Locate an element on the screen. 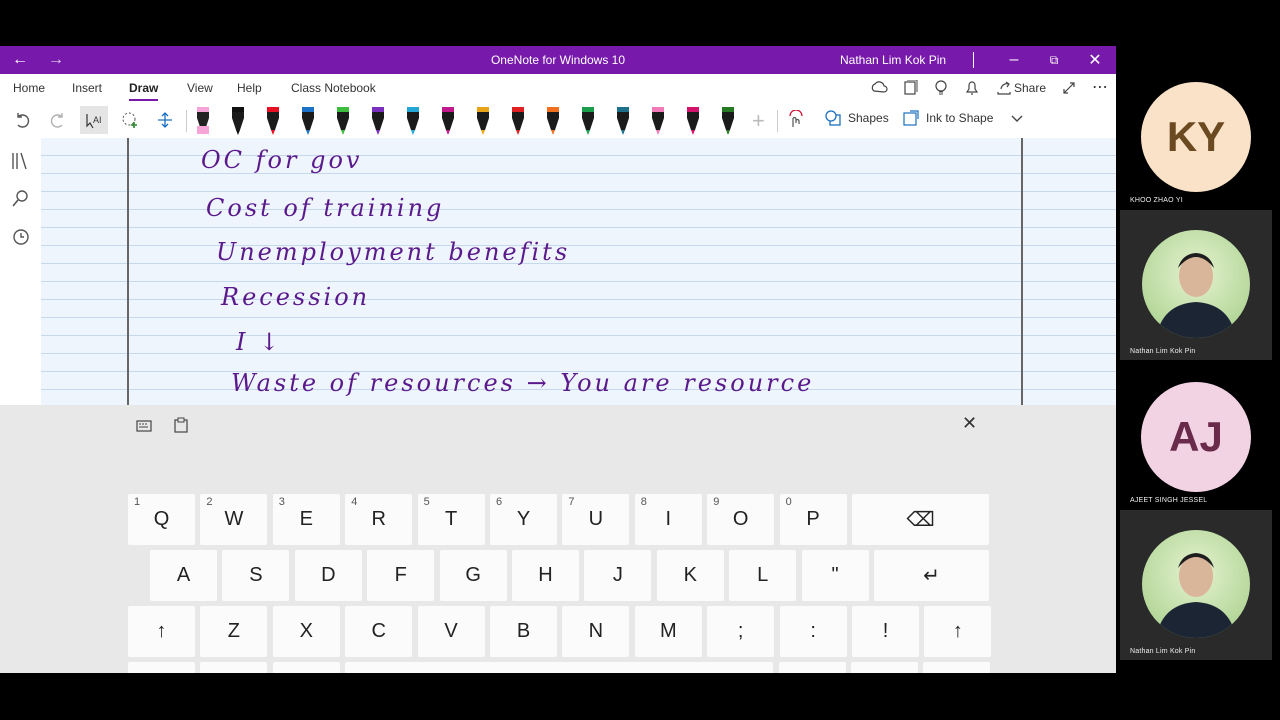  key-h: H is located at coordinates (545, 575).